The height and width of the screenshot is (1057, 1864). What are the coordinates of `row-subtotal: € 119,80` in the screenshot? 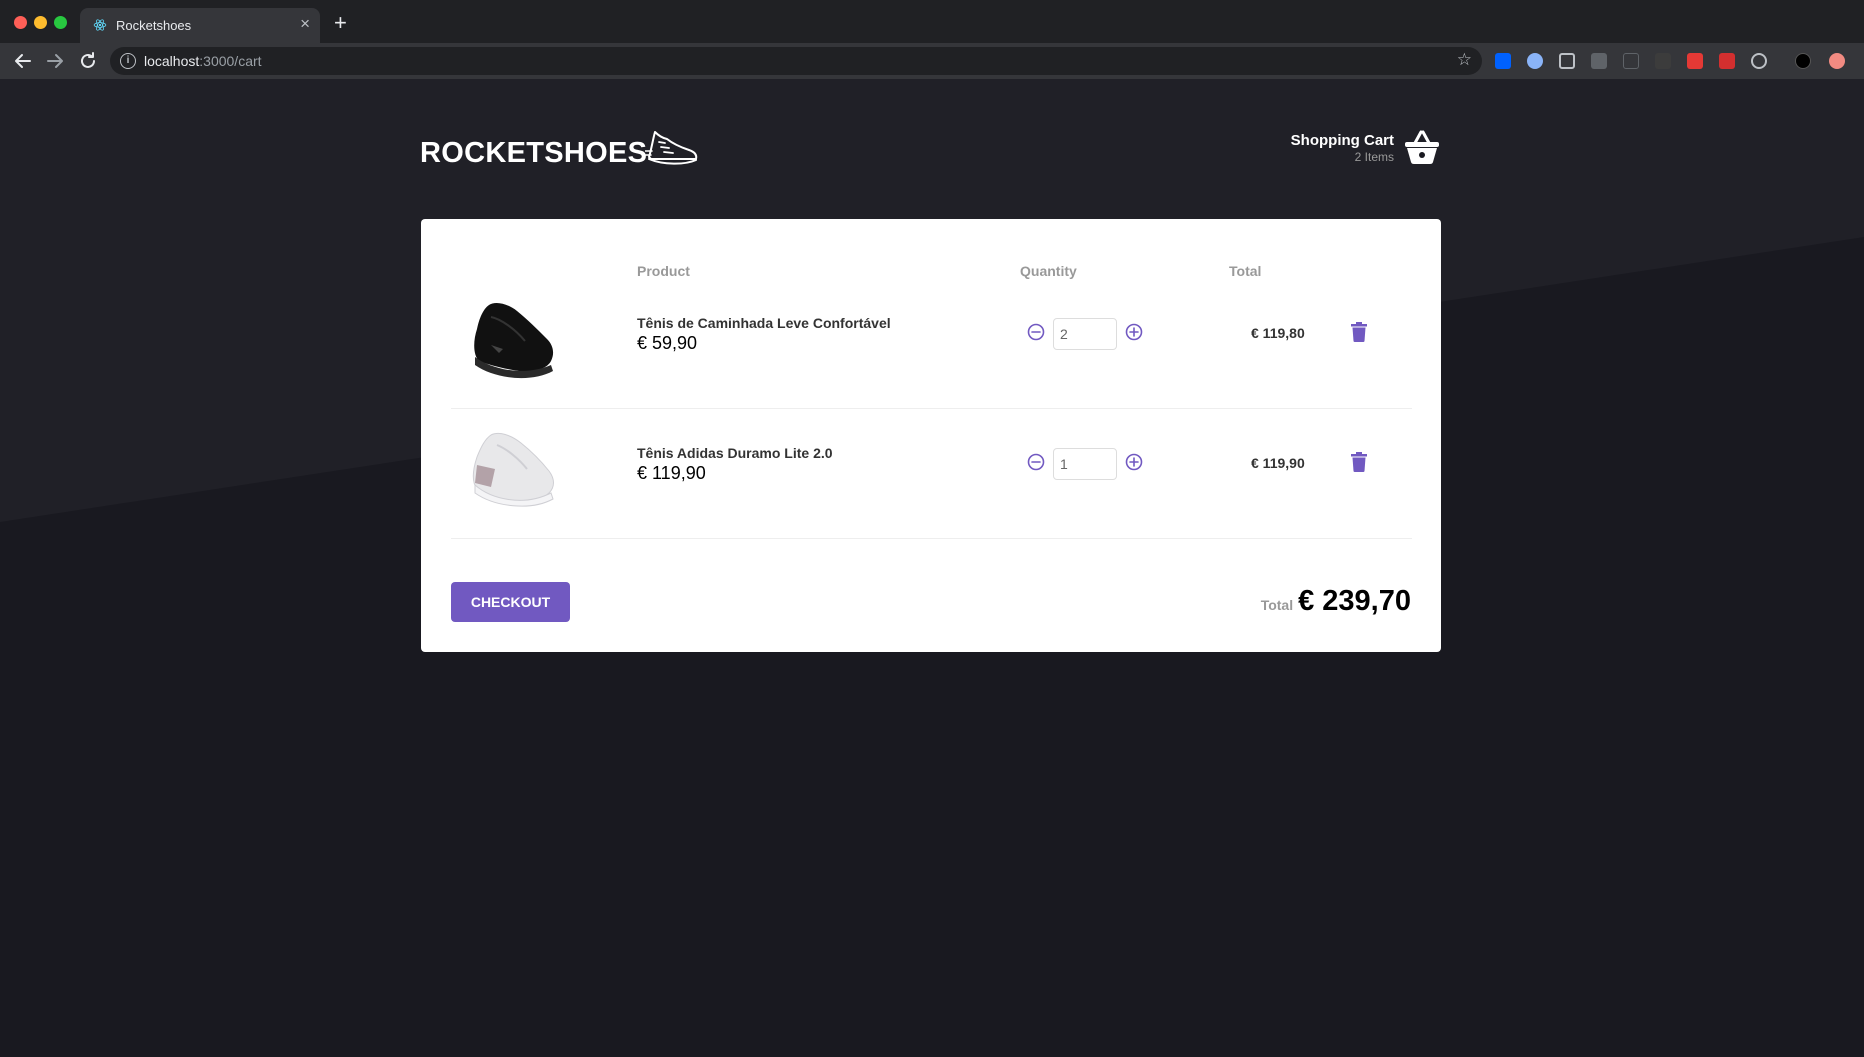 It's located at (1278, 333).